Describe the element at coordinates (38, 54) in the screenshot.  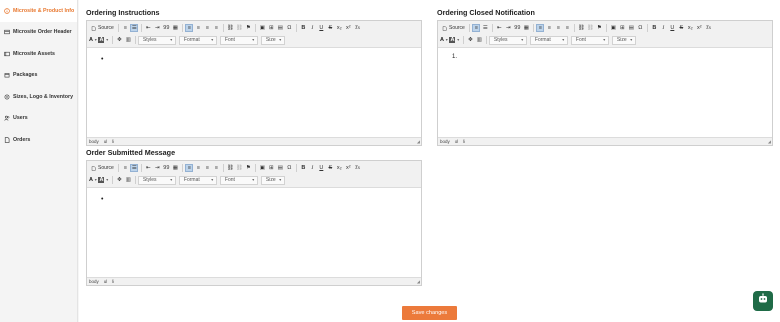
I see `sidebar-item-microsite-assets: Microsite Assets` at that location.